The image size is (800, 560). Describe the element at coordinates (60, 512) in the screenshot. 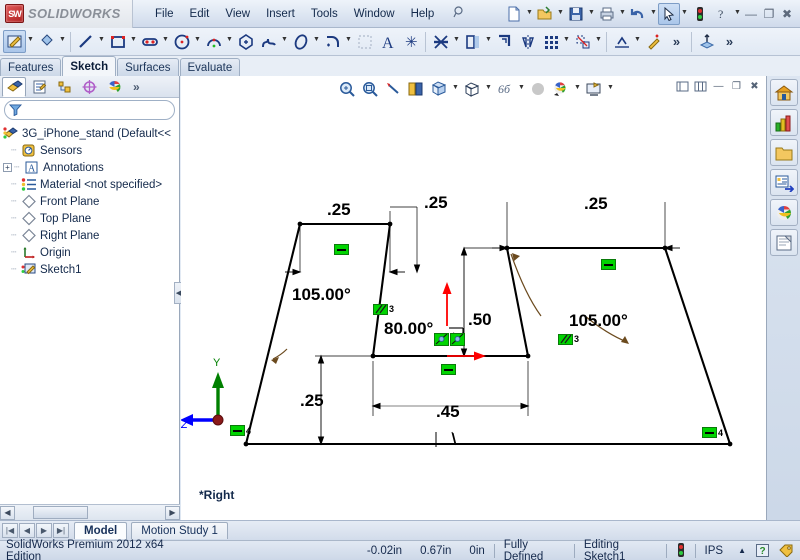

I see `scroll-thumb` at that location.